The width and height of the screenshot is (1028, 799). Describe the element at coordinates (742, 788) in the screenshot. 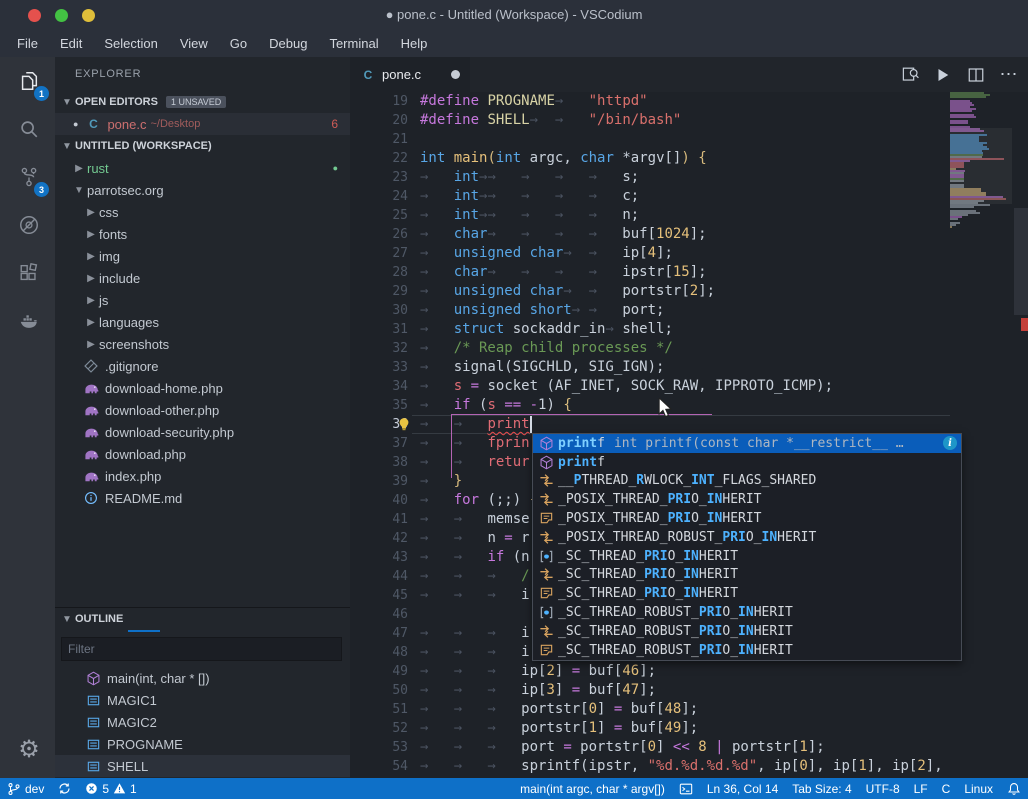

I see `status-ln-36-col-14: Ln 36, Col 14` at that location.